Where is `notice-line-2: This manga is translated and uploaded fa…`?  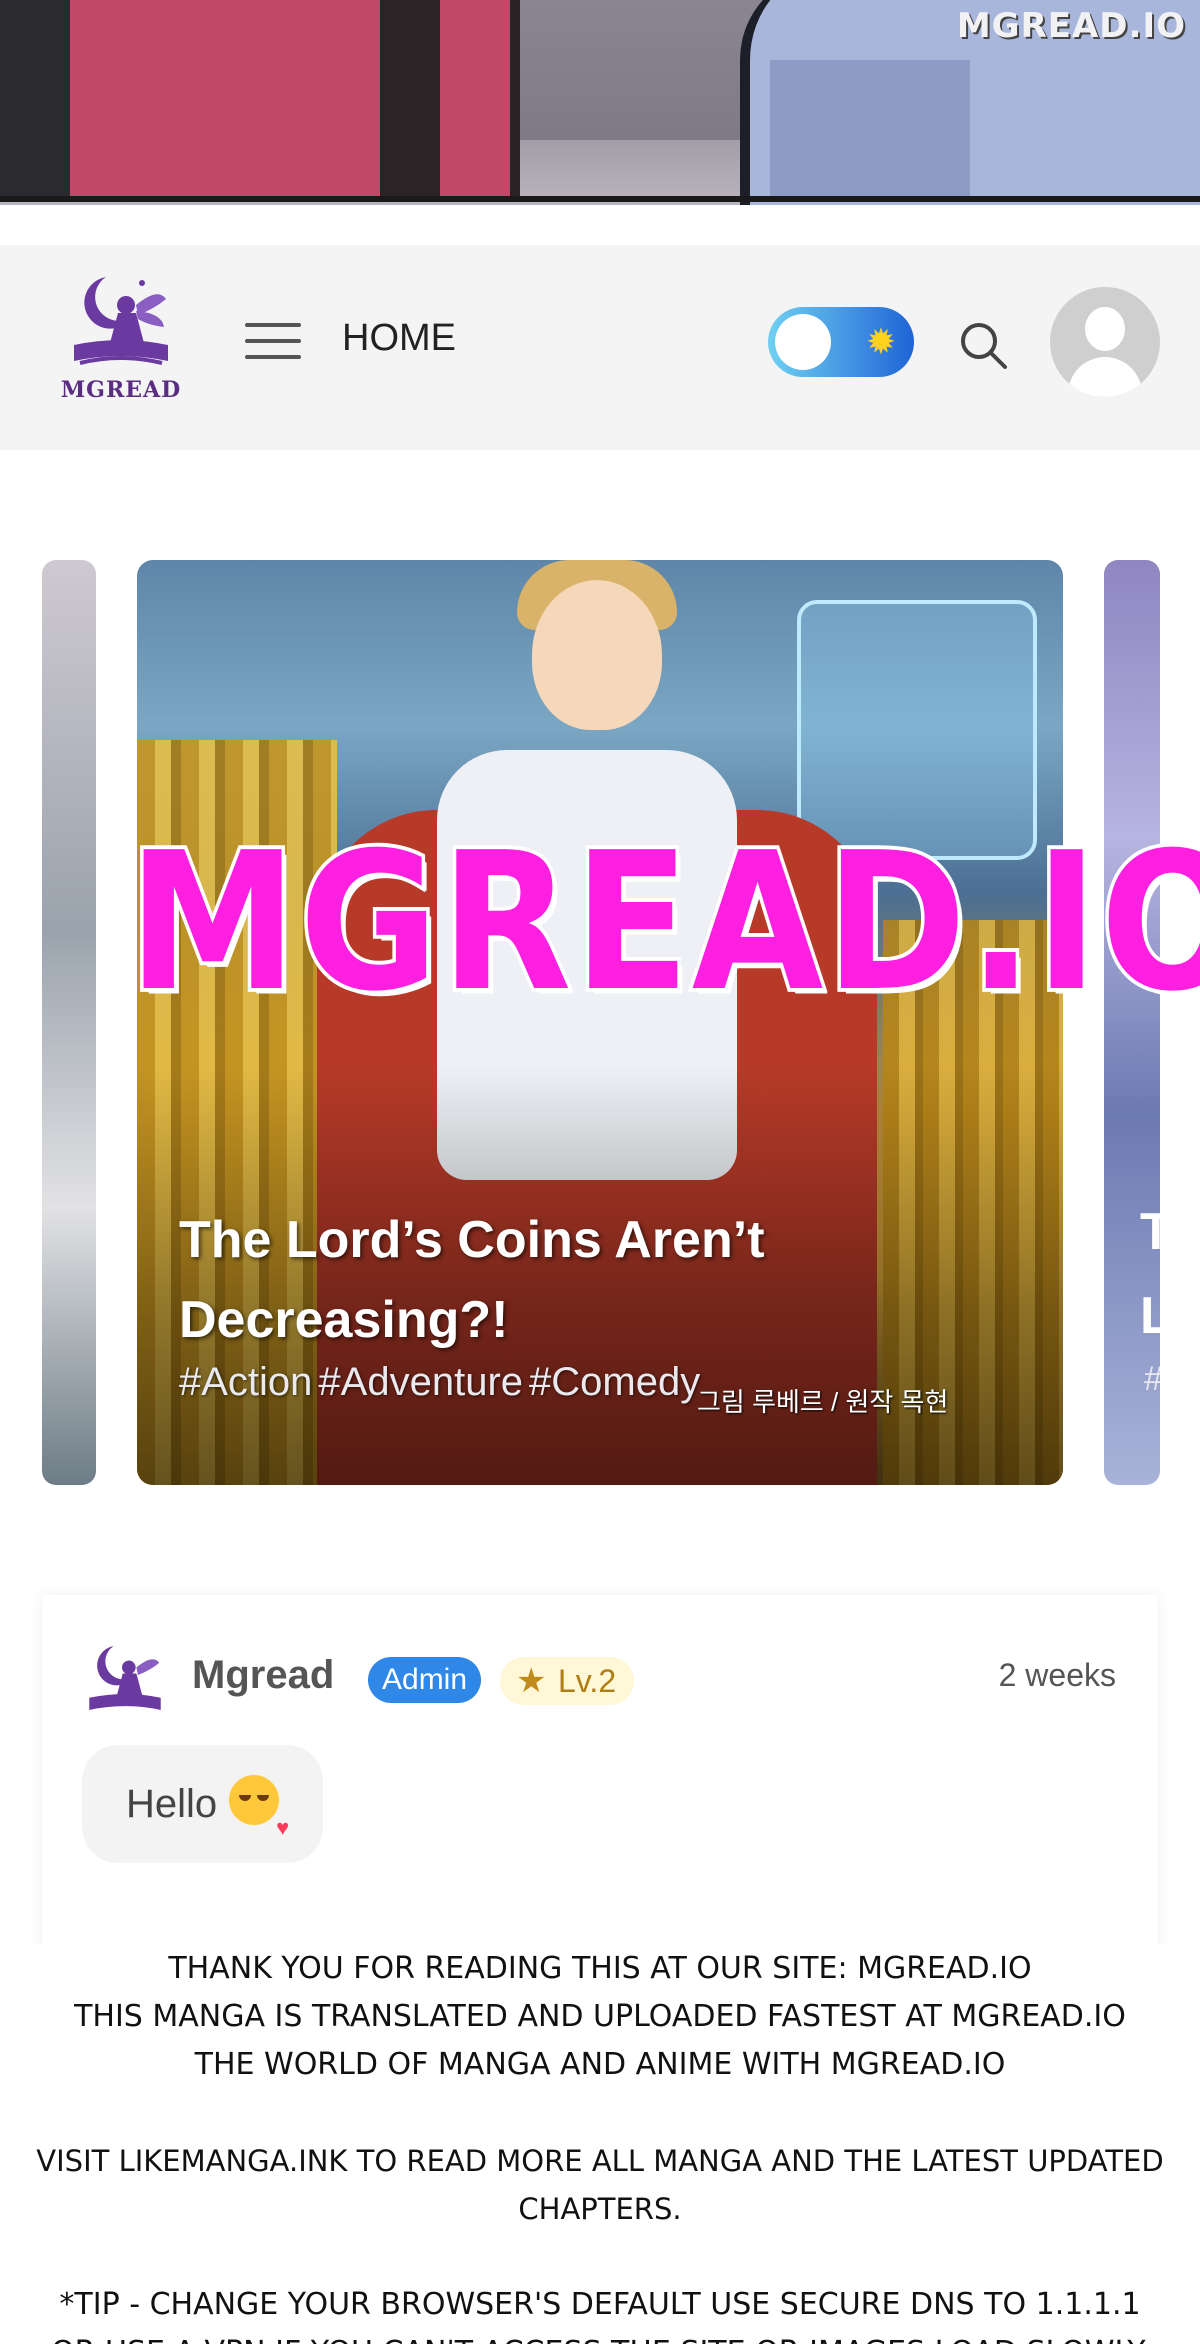 notice-line-2: This manga is translated and uploaded fa… is located at coordinates (600, 2016).